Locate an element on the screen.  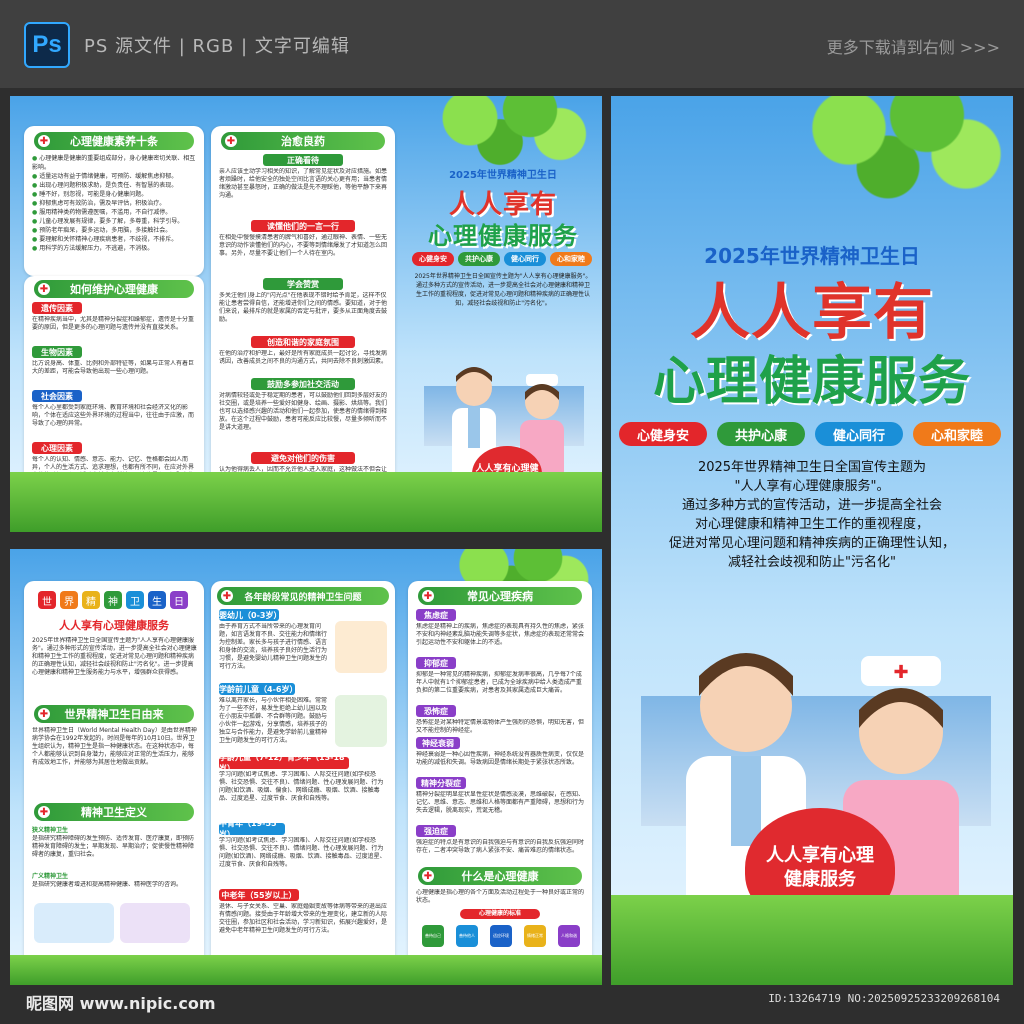
cover-text-line: 通过多种方式的宣传活动，进一步提高全社会 is located at coordinates (811, 505).